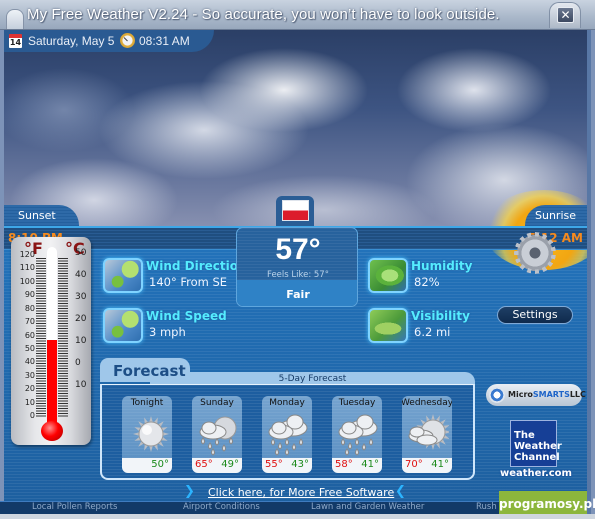  What do you see at coordinates (440, 316) in the screenshot?
I see `visibility-label: Visibility` at bounding box center [440, 316].